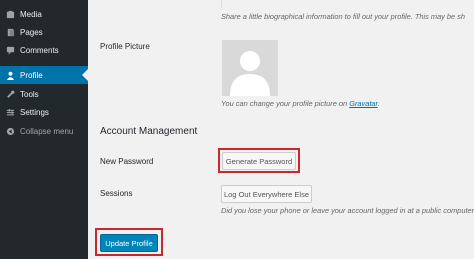 Image resolution: width=474 pixels, height=259 pixels. What do you see at coordinates (266, 194) in the screenshot?
I see `logout-everywhere-button: Log Out Everywhere Else` at bounding box center [266, 194].